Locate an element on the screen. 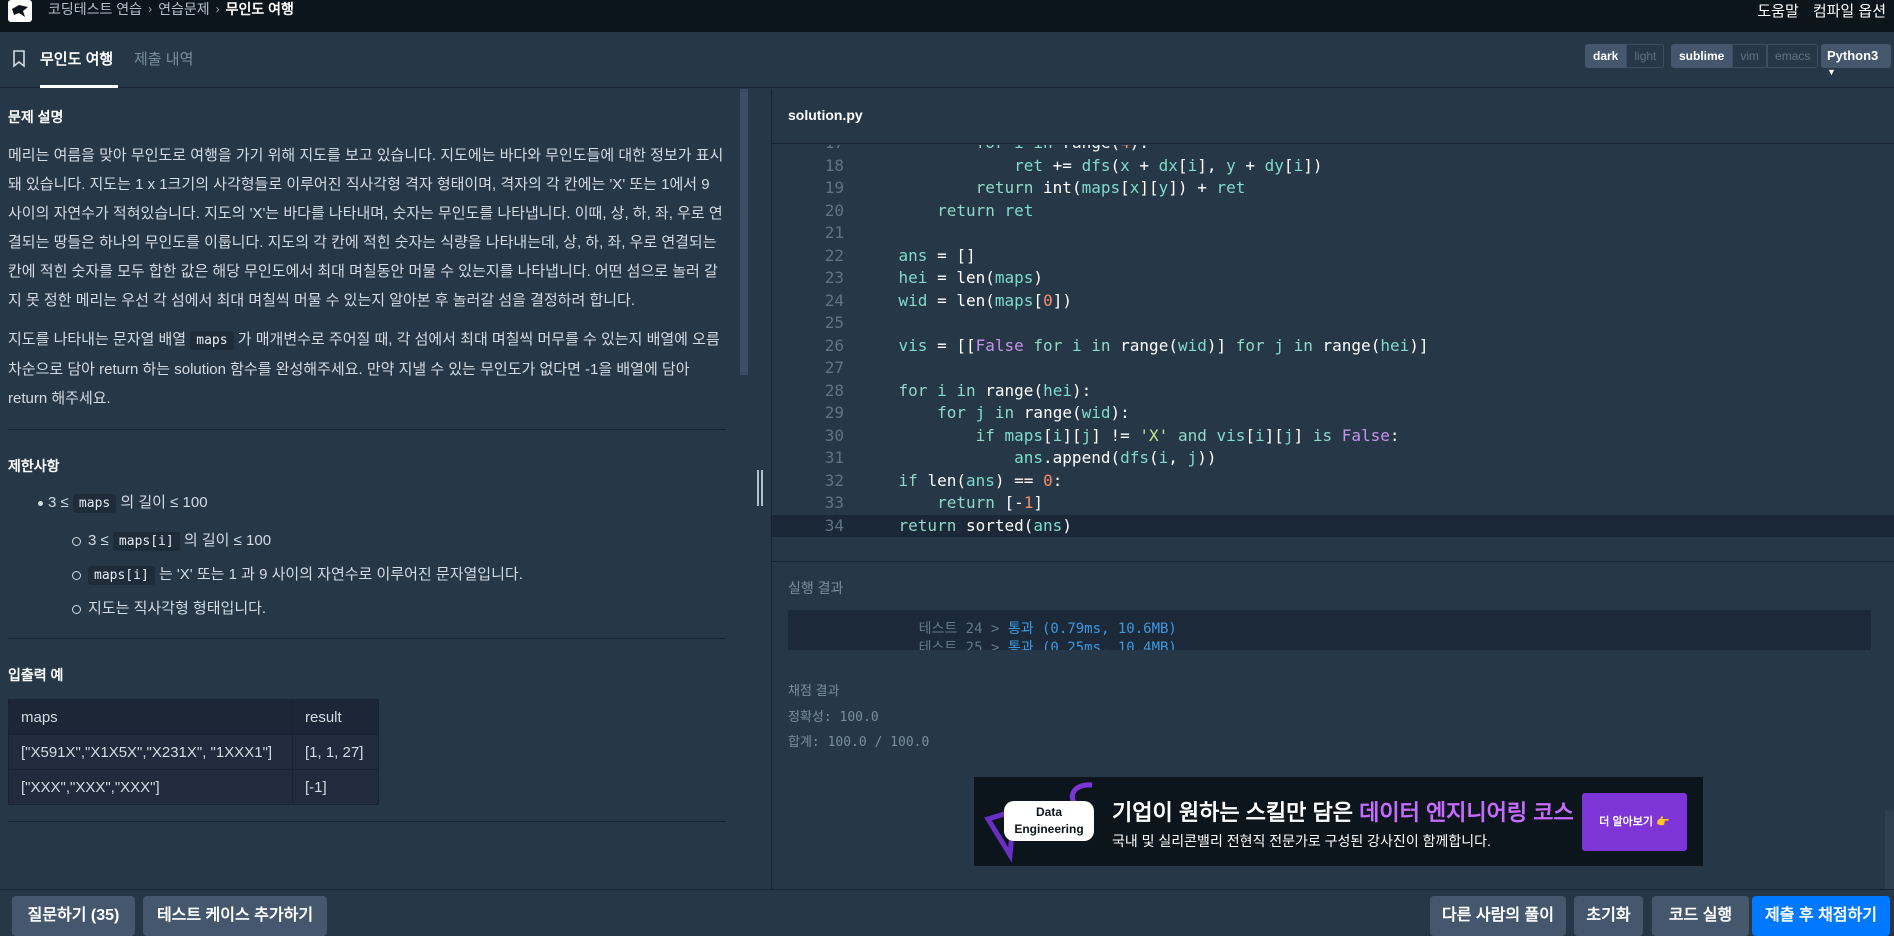 This screenshot has width=1894, height=936. section-title-constraints: 제한사항 is located at coordinates (34, 466).